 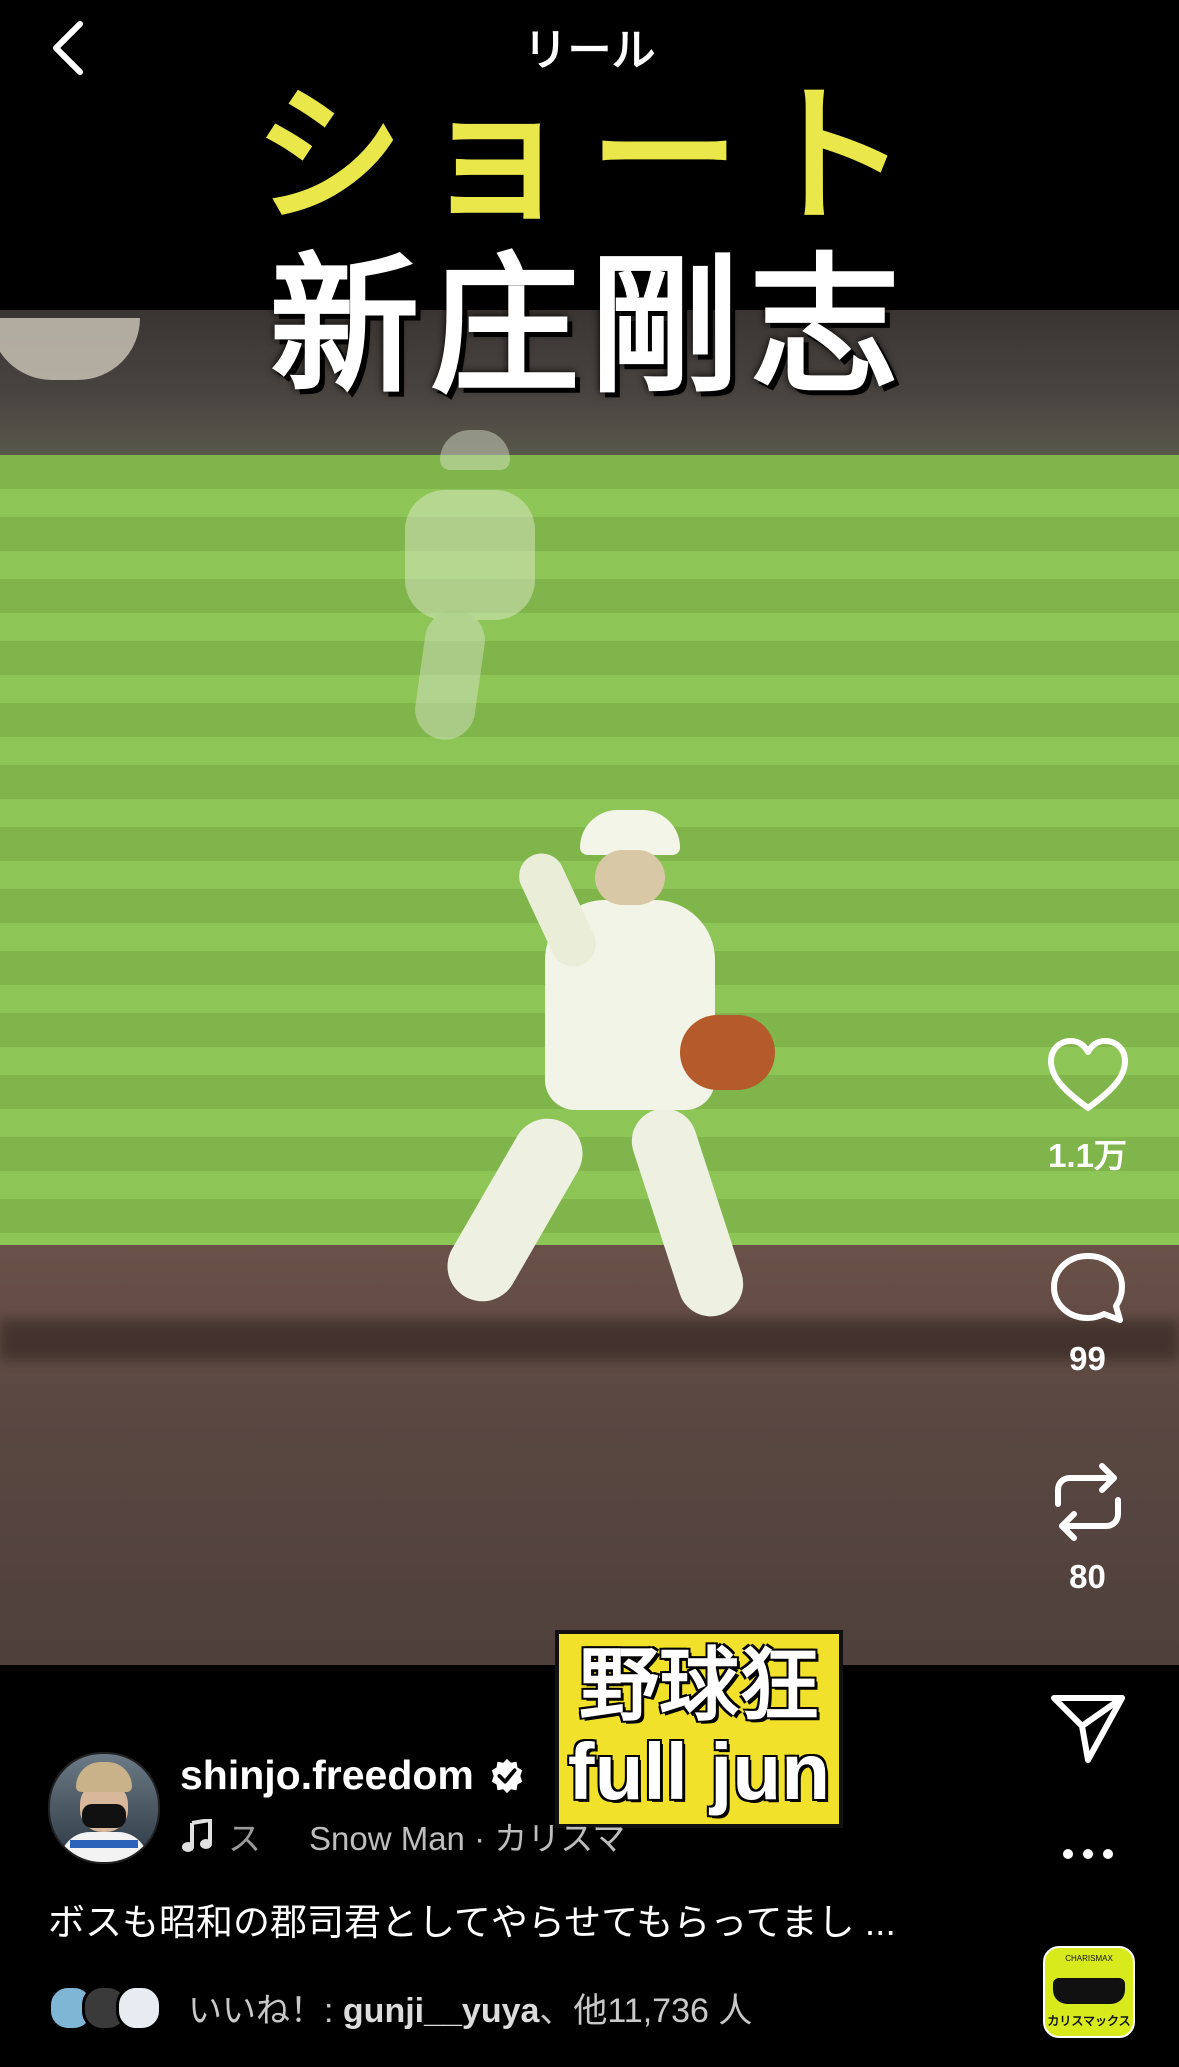 I want to click on shortstop-player, so click(x=617, y=1070).